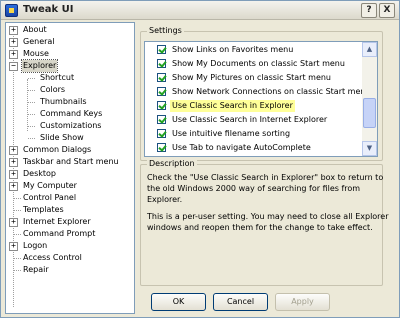  Describe the element at coordinates (52, 257) in the screenshot. I see `tree-item-label: Access Control` at that location.